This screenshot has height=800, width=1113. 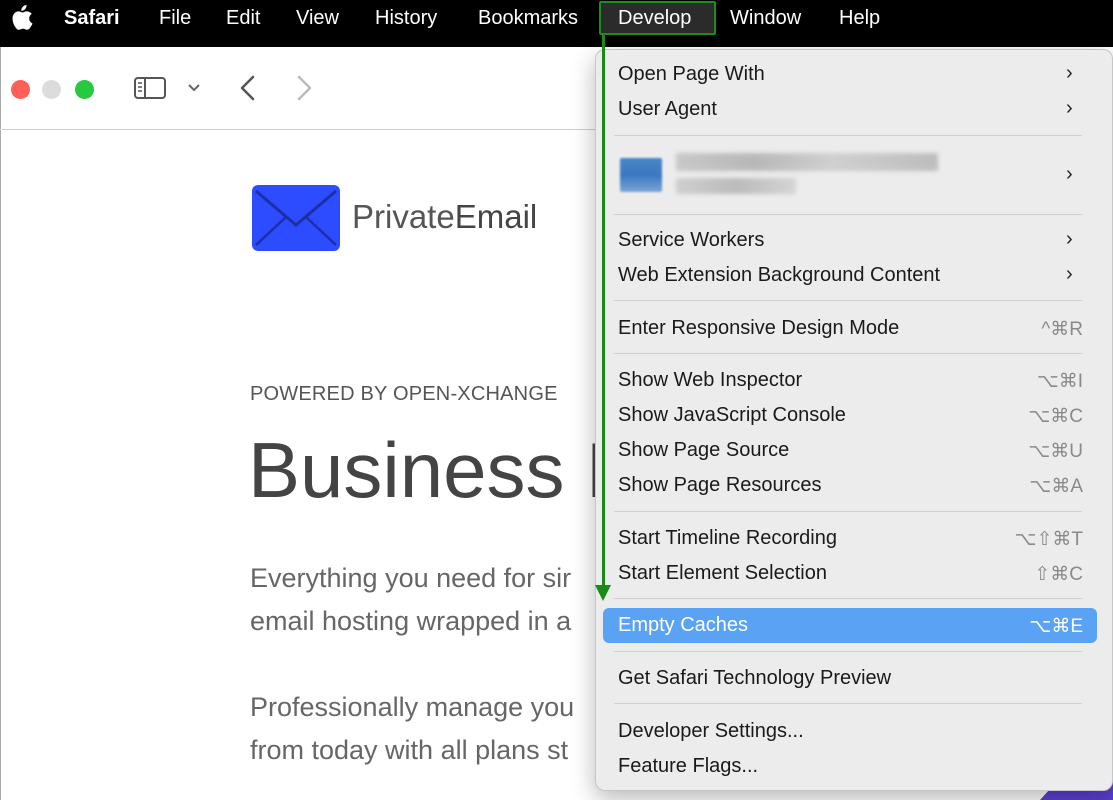 What do you see at coordinates (691, 74) in the screenshot?
I see `menu-item-open-page-with: Open Page With` at bounding box center [691, 74].